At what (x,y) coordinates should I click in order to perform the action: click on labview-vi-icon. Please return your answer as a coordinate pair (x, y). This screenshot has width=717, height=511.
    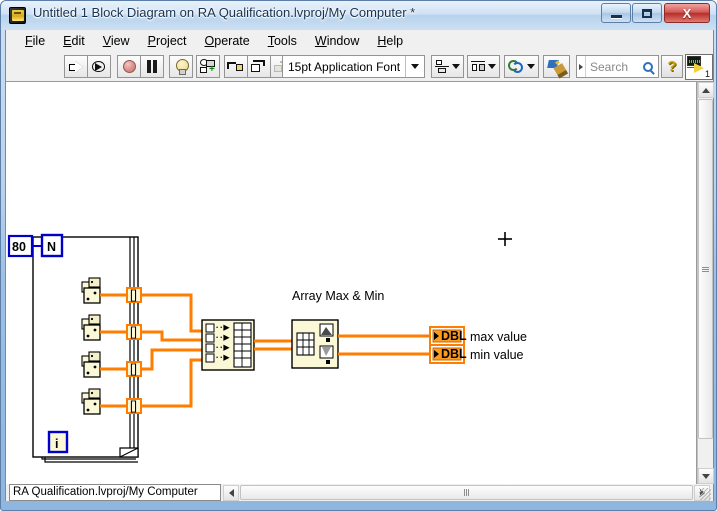
    Looking at the image, I should click on (17, 15).